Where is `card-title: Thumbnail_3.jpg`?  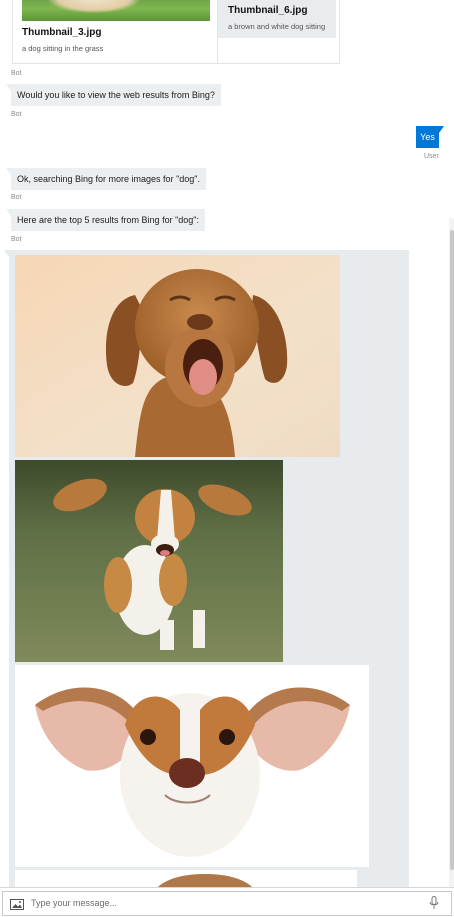
card-title: Thumbnail_3.jpg is located at coordinates (62, 32).